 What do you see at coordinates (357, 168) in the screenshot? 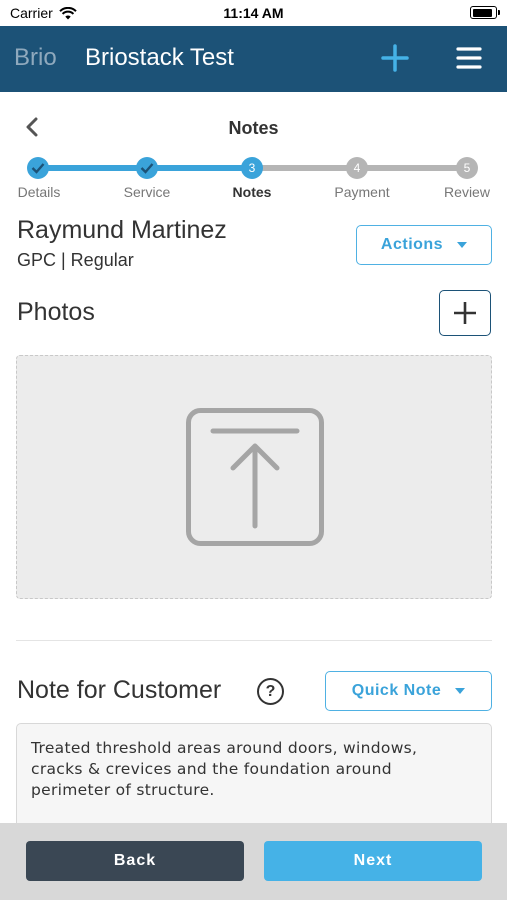
I see `step-payment-circle: 4` at bounding box center [357, 168].